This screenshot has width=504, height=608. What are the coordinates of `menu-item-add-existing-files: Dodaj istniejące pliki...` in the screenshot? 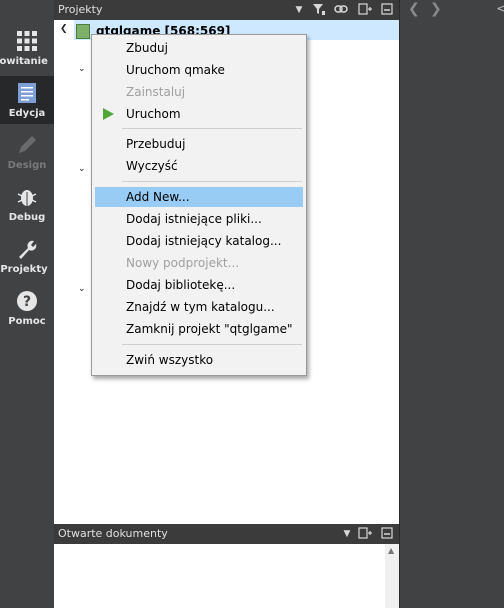 It's located at (199, 219).